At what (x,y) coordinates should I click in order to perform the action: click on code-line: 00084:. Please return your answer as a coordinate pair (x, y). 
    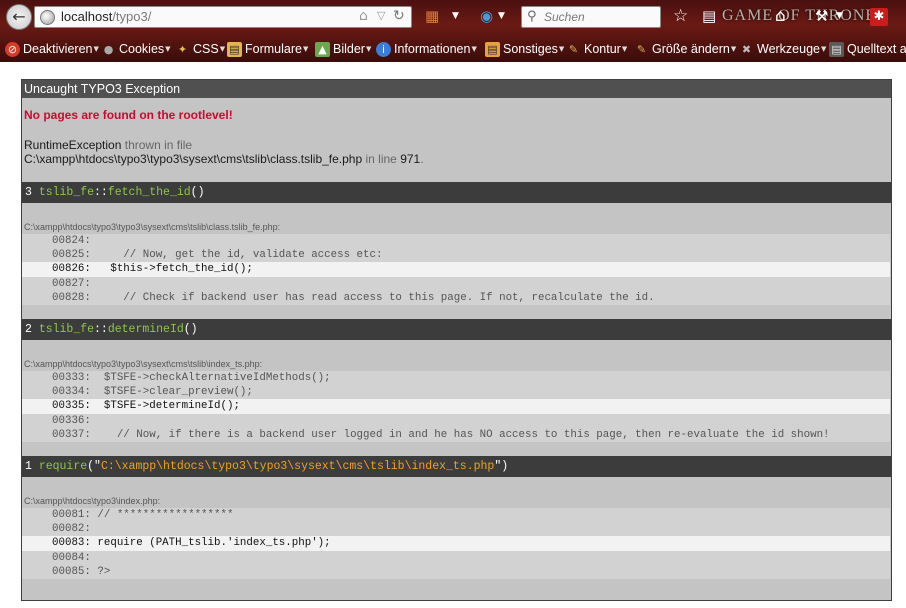
    Looking at the image, I should click on (456, 558).